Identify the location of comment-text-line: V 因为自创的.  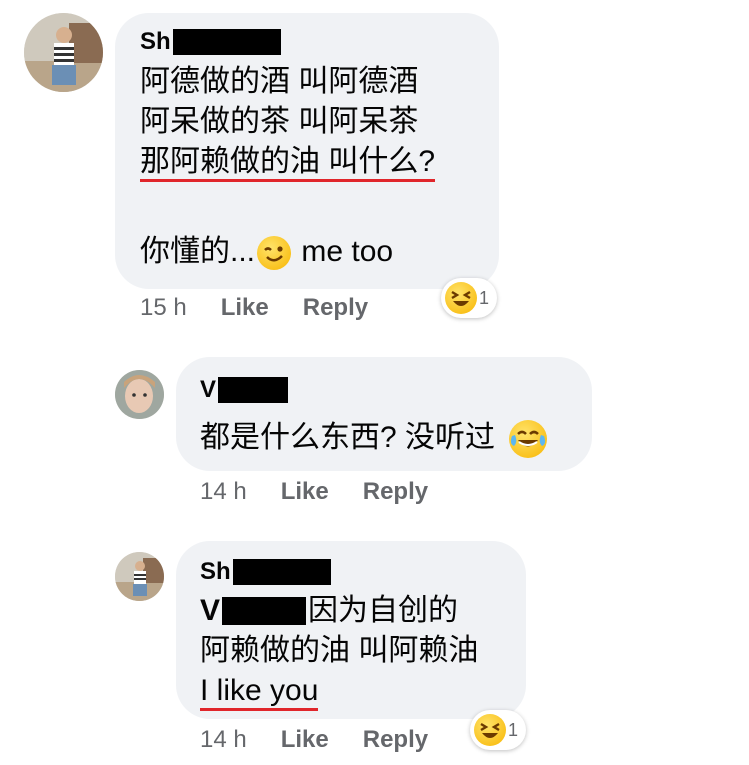
(329, 611).